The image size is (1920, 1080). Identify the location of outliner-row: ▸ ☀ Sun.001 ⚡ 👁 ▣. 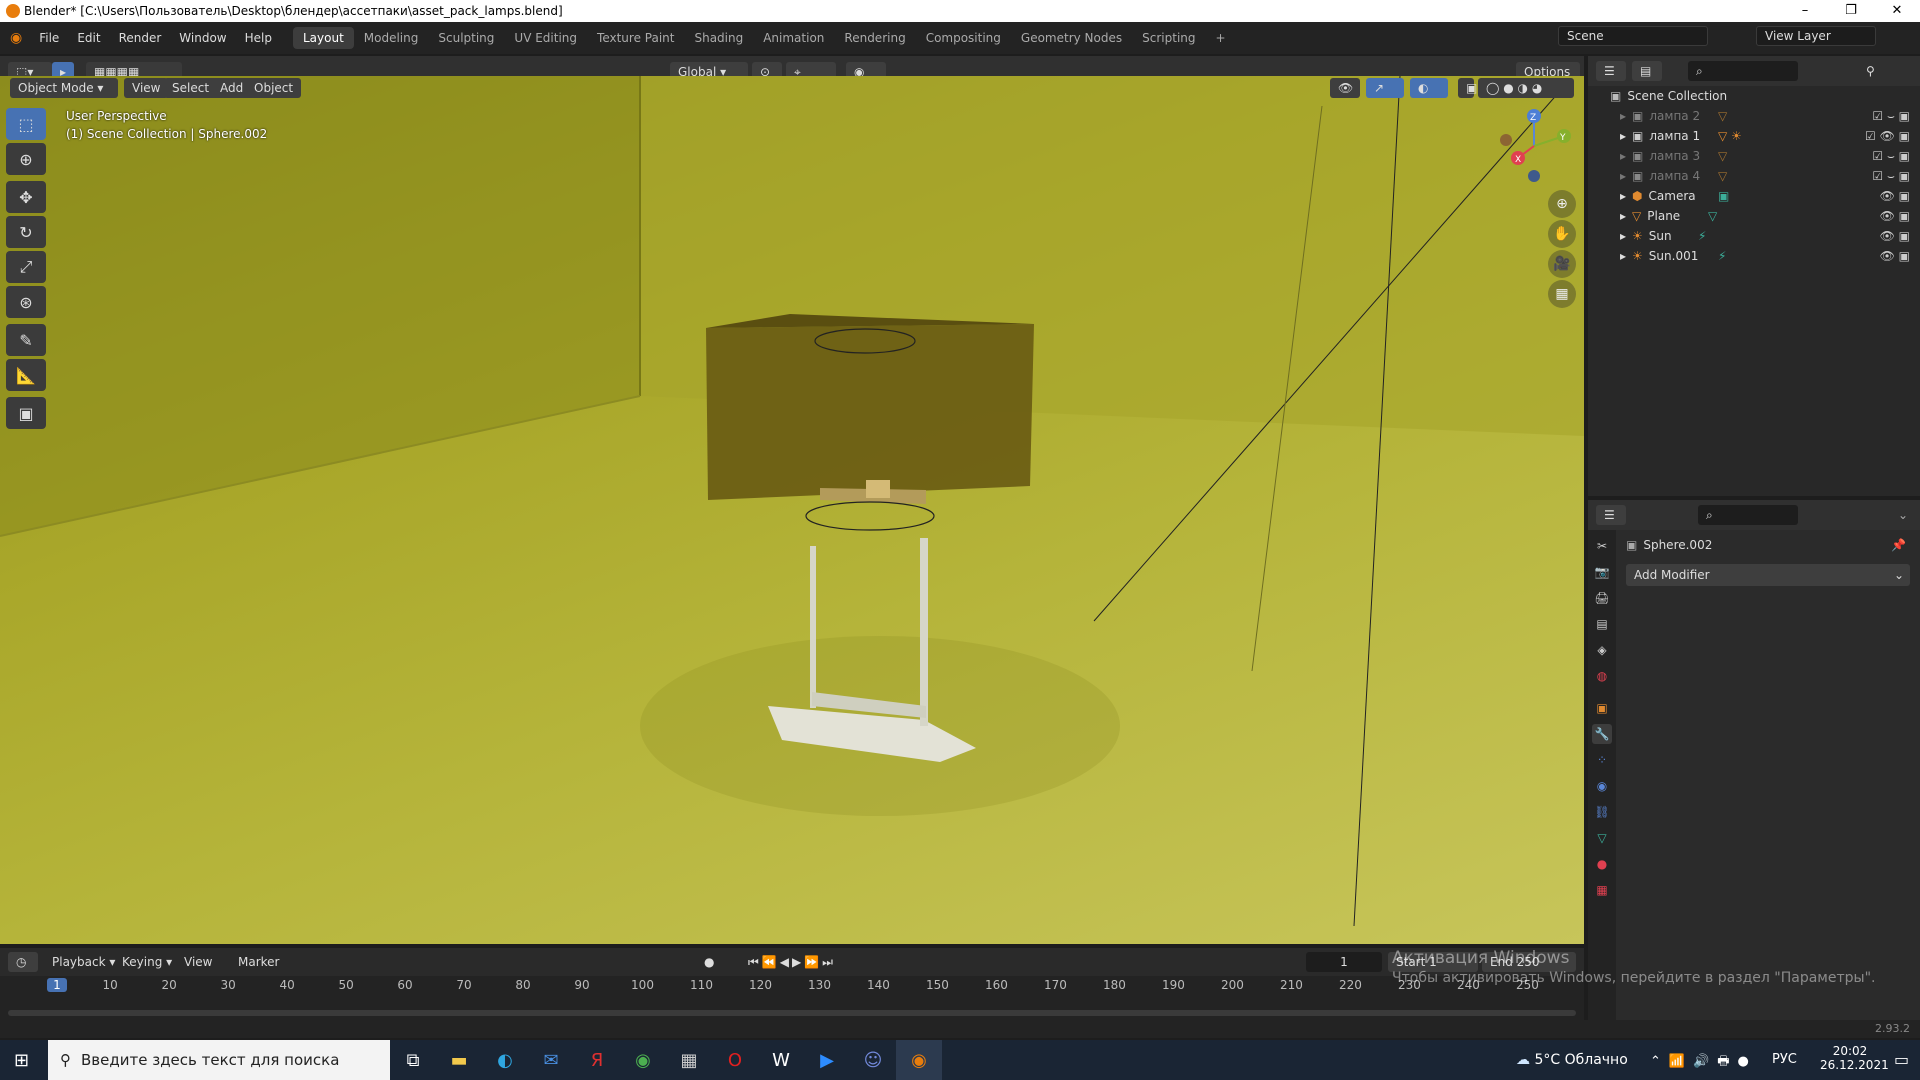
(1754, 256).